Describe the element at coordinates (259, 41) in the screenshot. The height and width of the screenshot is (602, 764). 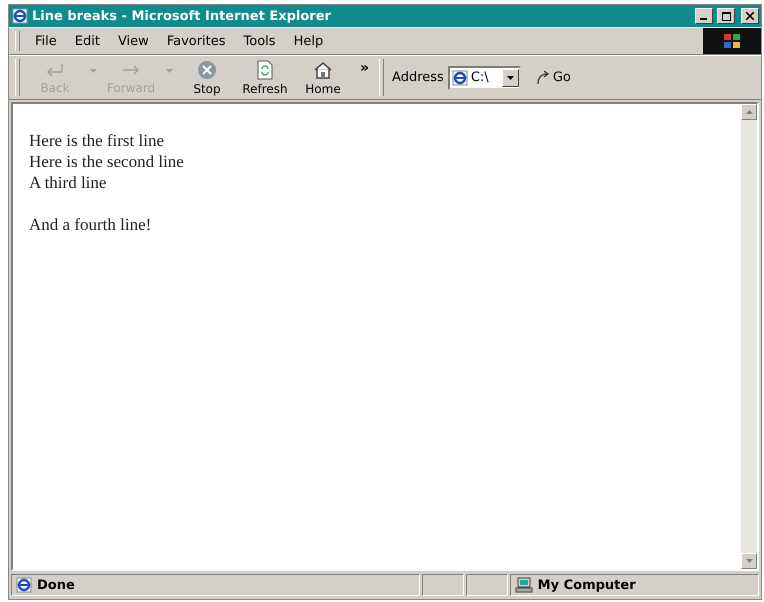
I see `menu-item: Tools` at that location.